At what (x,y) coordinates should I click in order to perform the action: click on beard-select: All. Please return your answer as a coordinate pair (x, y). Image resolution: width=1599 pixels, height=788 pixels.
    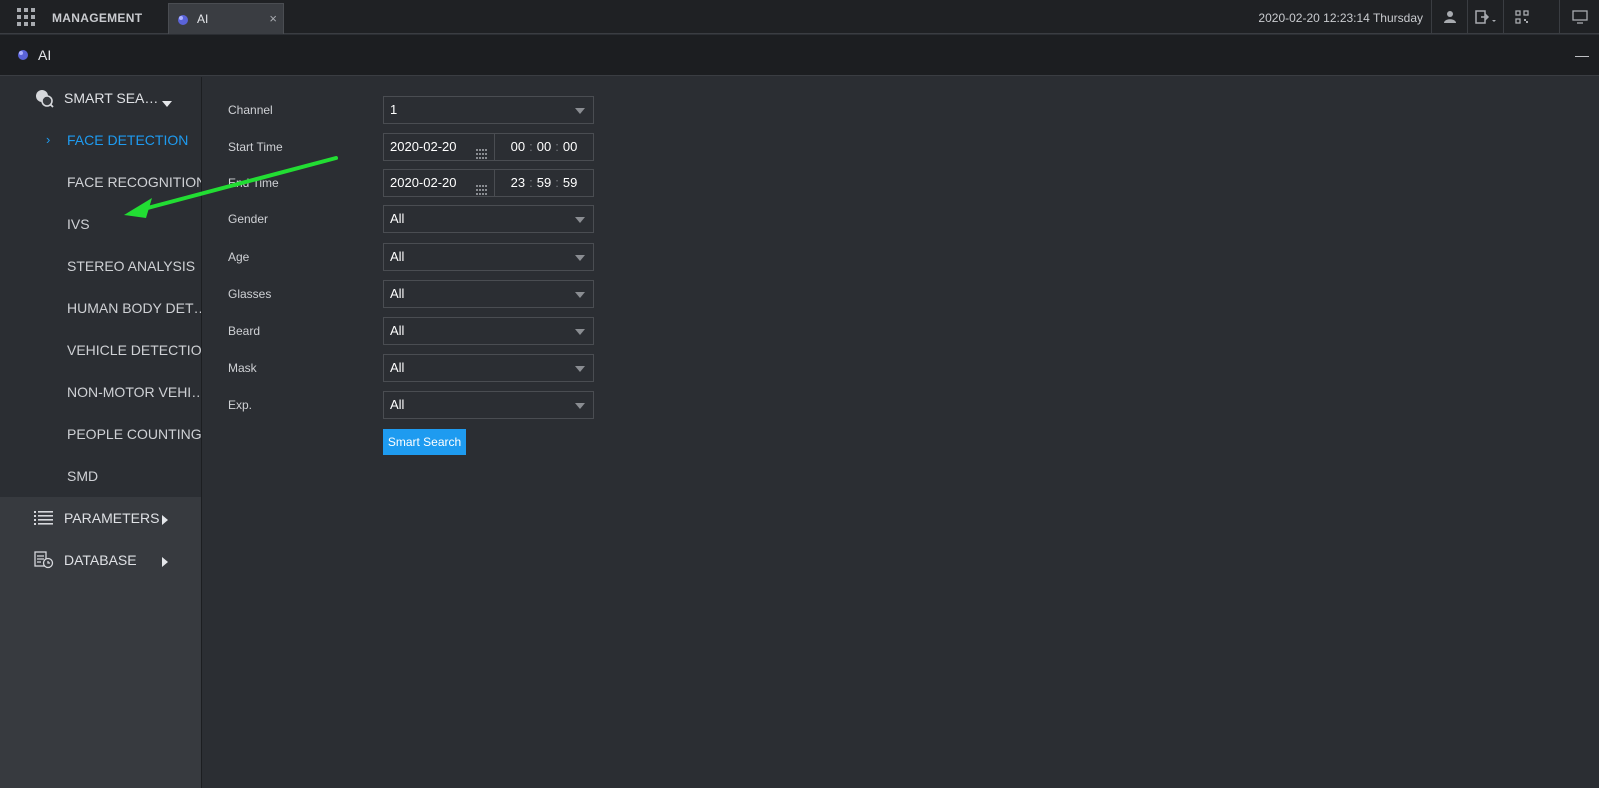
    Looking at the image, I should click on (488, 331).